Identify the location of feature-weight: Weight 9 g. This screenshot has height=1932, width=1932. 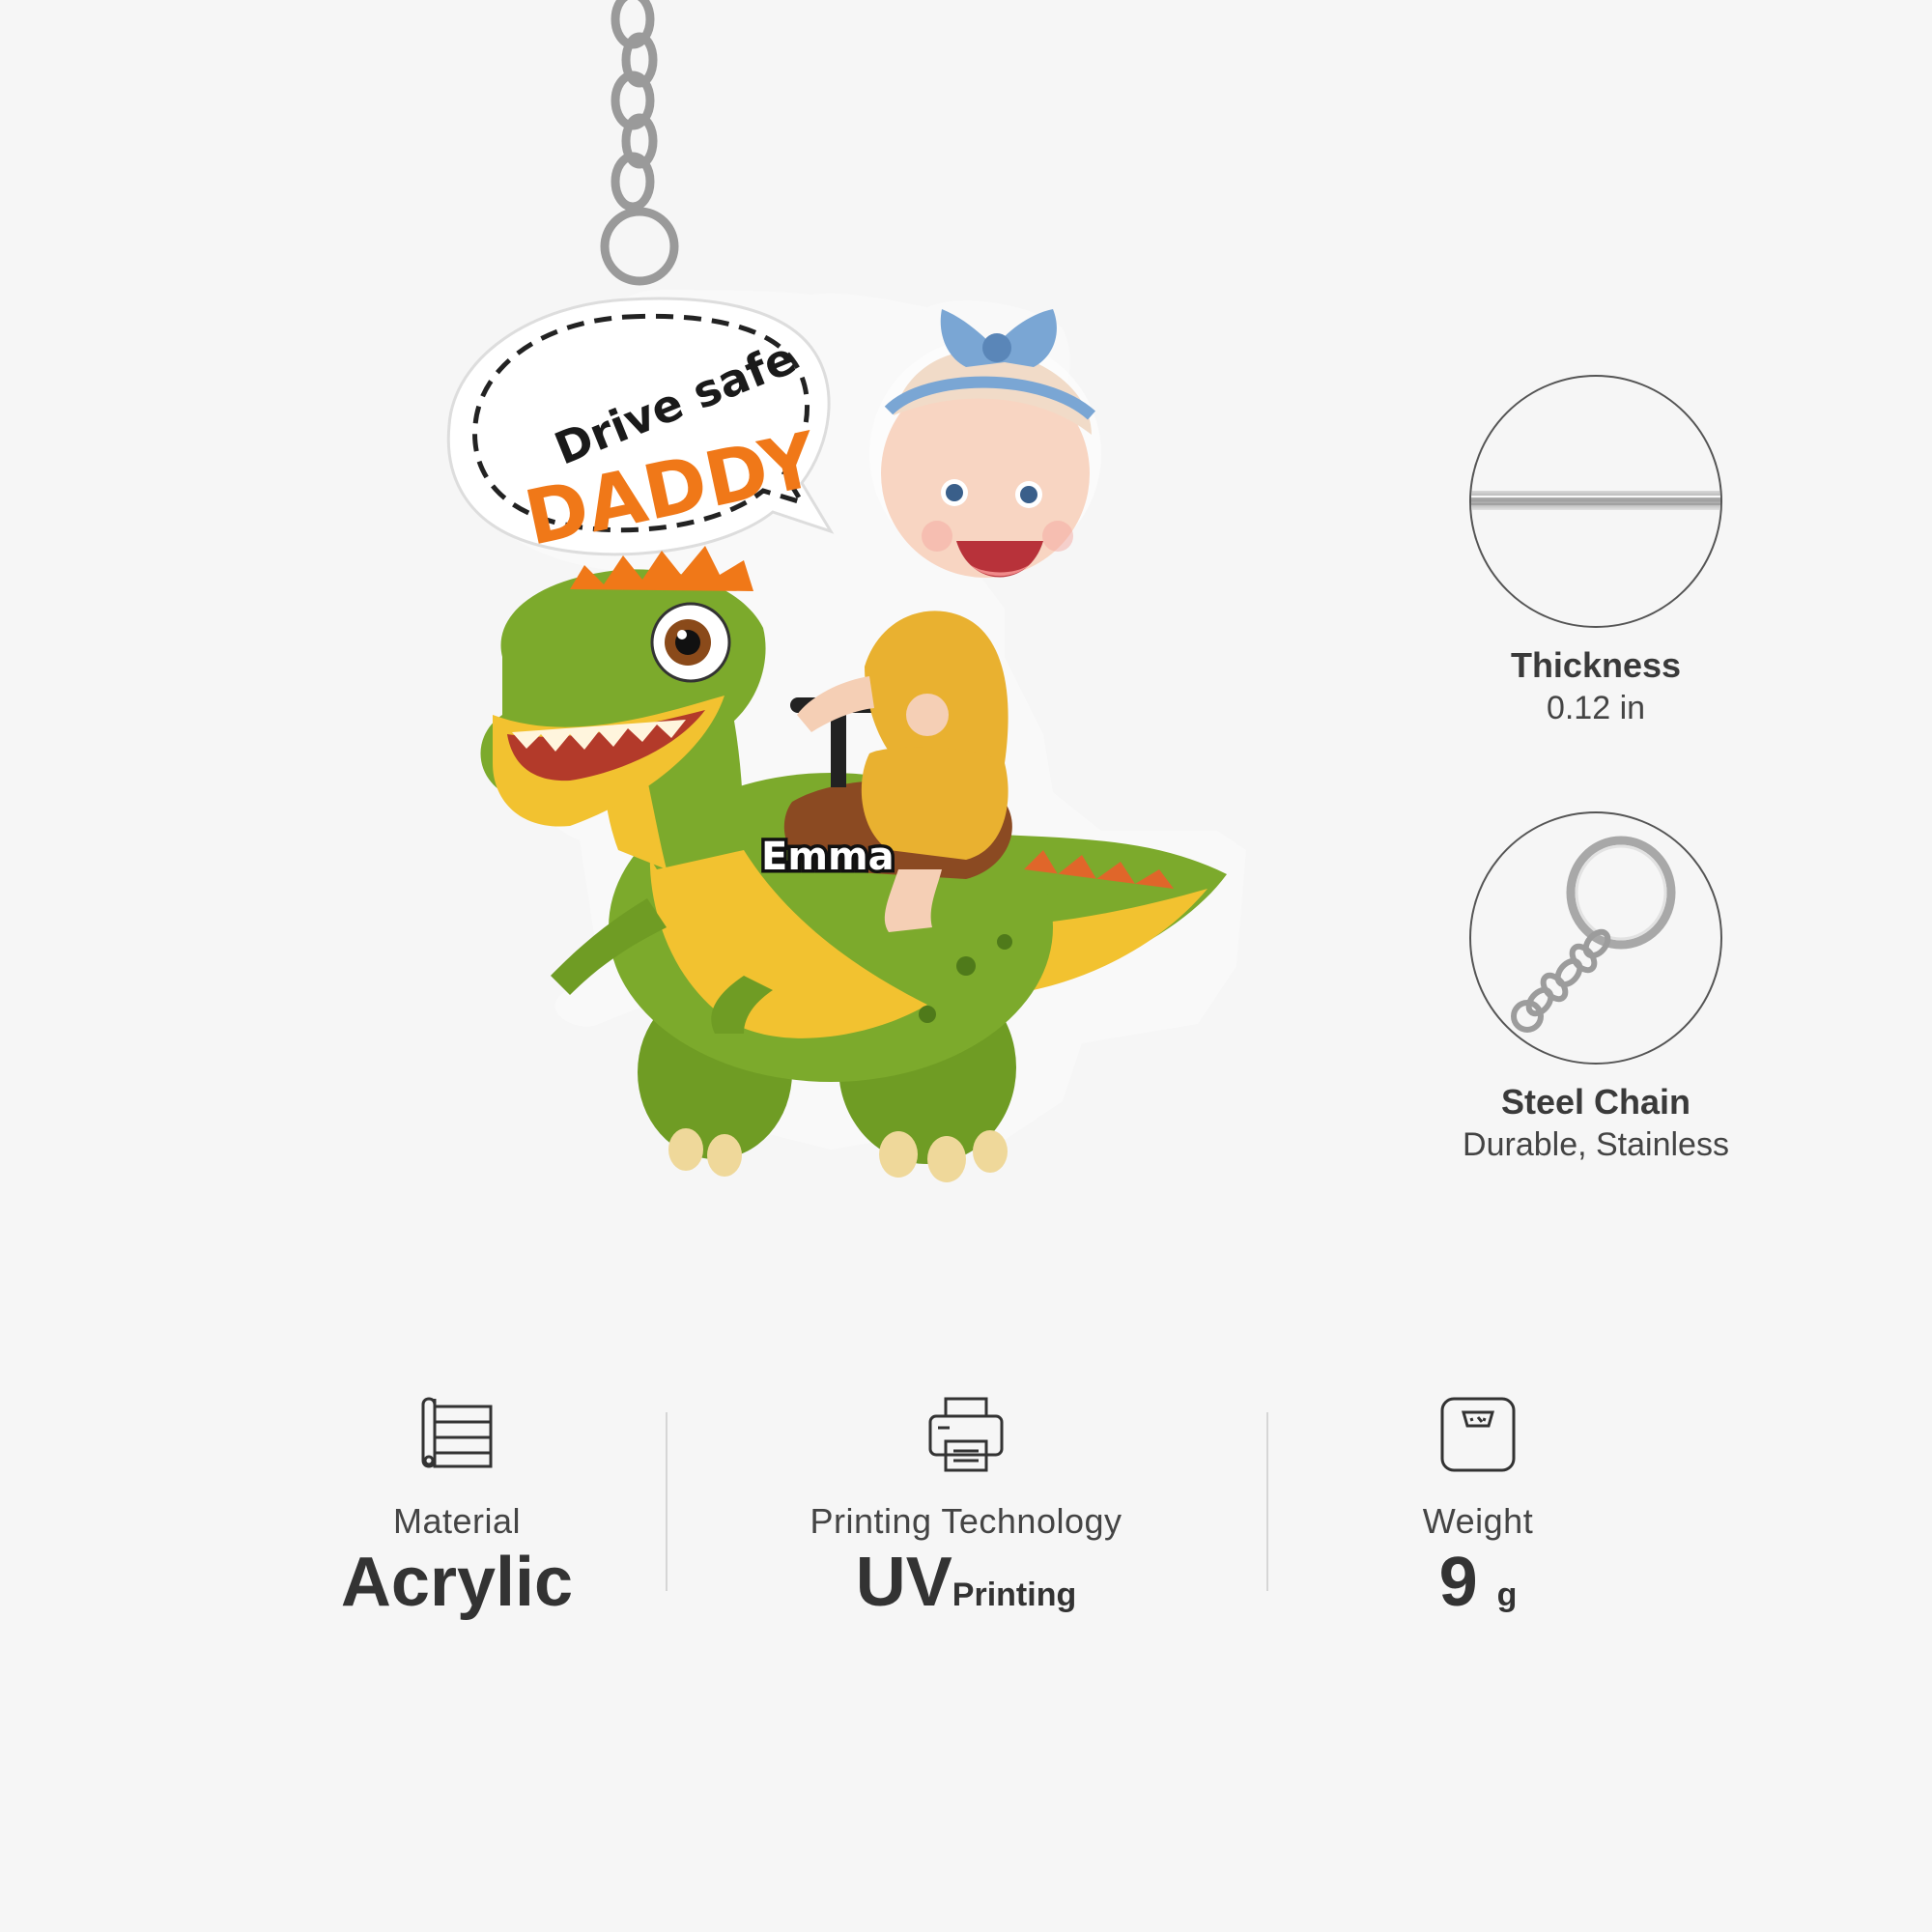
(1478, 1504).